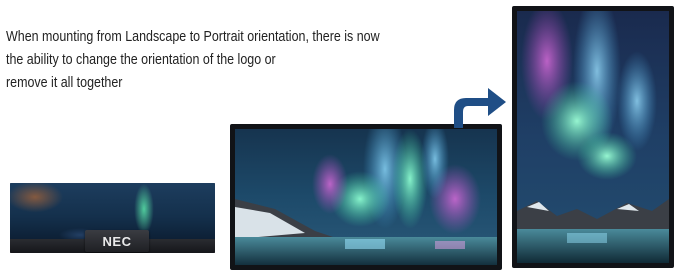  Describe the element at coordinates (112, 218) in the screenshot. I see `logo-closeup-image: NEC` at that location.